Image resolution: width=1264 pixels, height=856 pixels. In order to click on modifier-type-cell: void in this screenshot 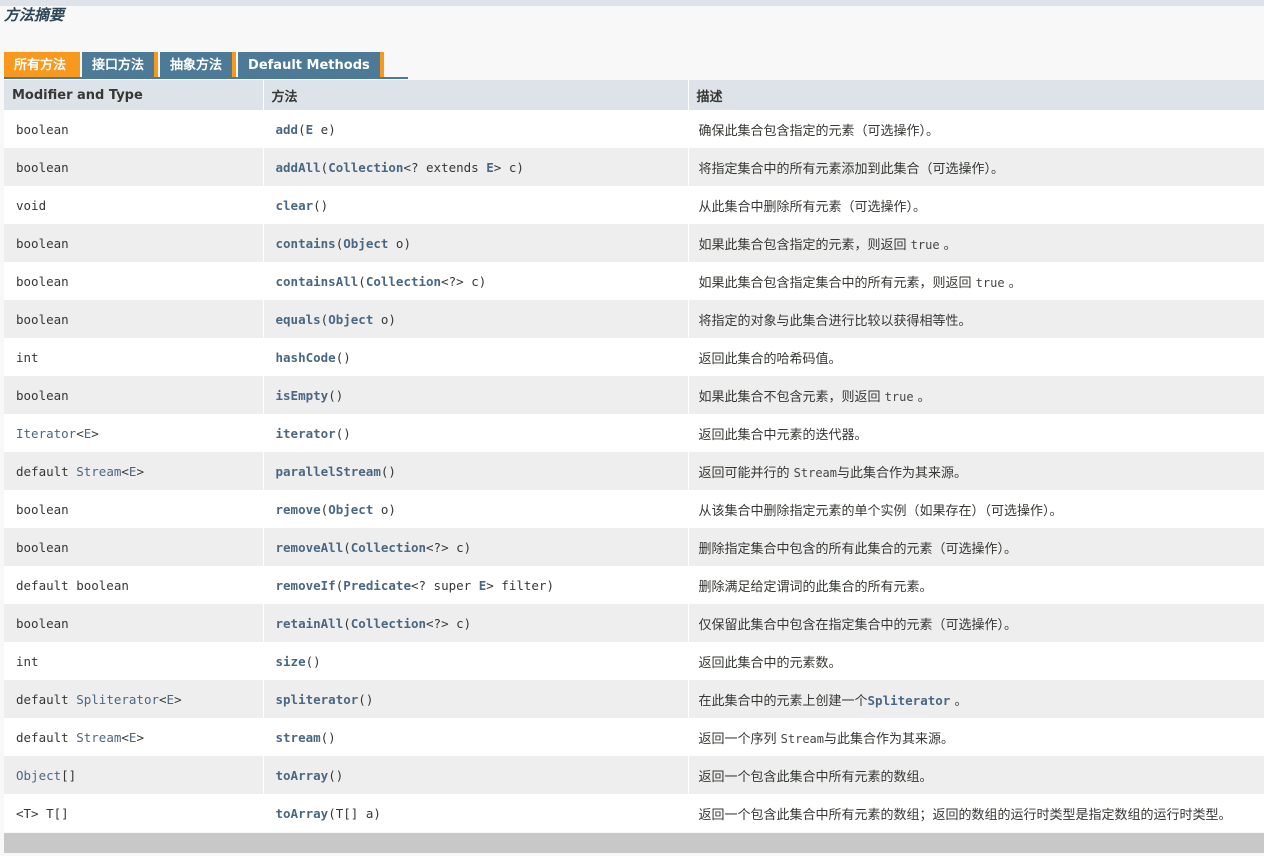, I will do `click(134, 205)`.